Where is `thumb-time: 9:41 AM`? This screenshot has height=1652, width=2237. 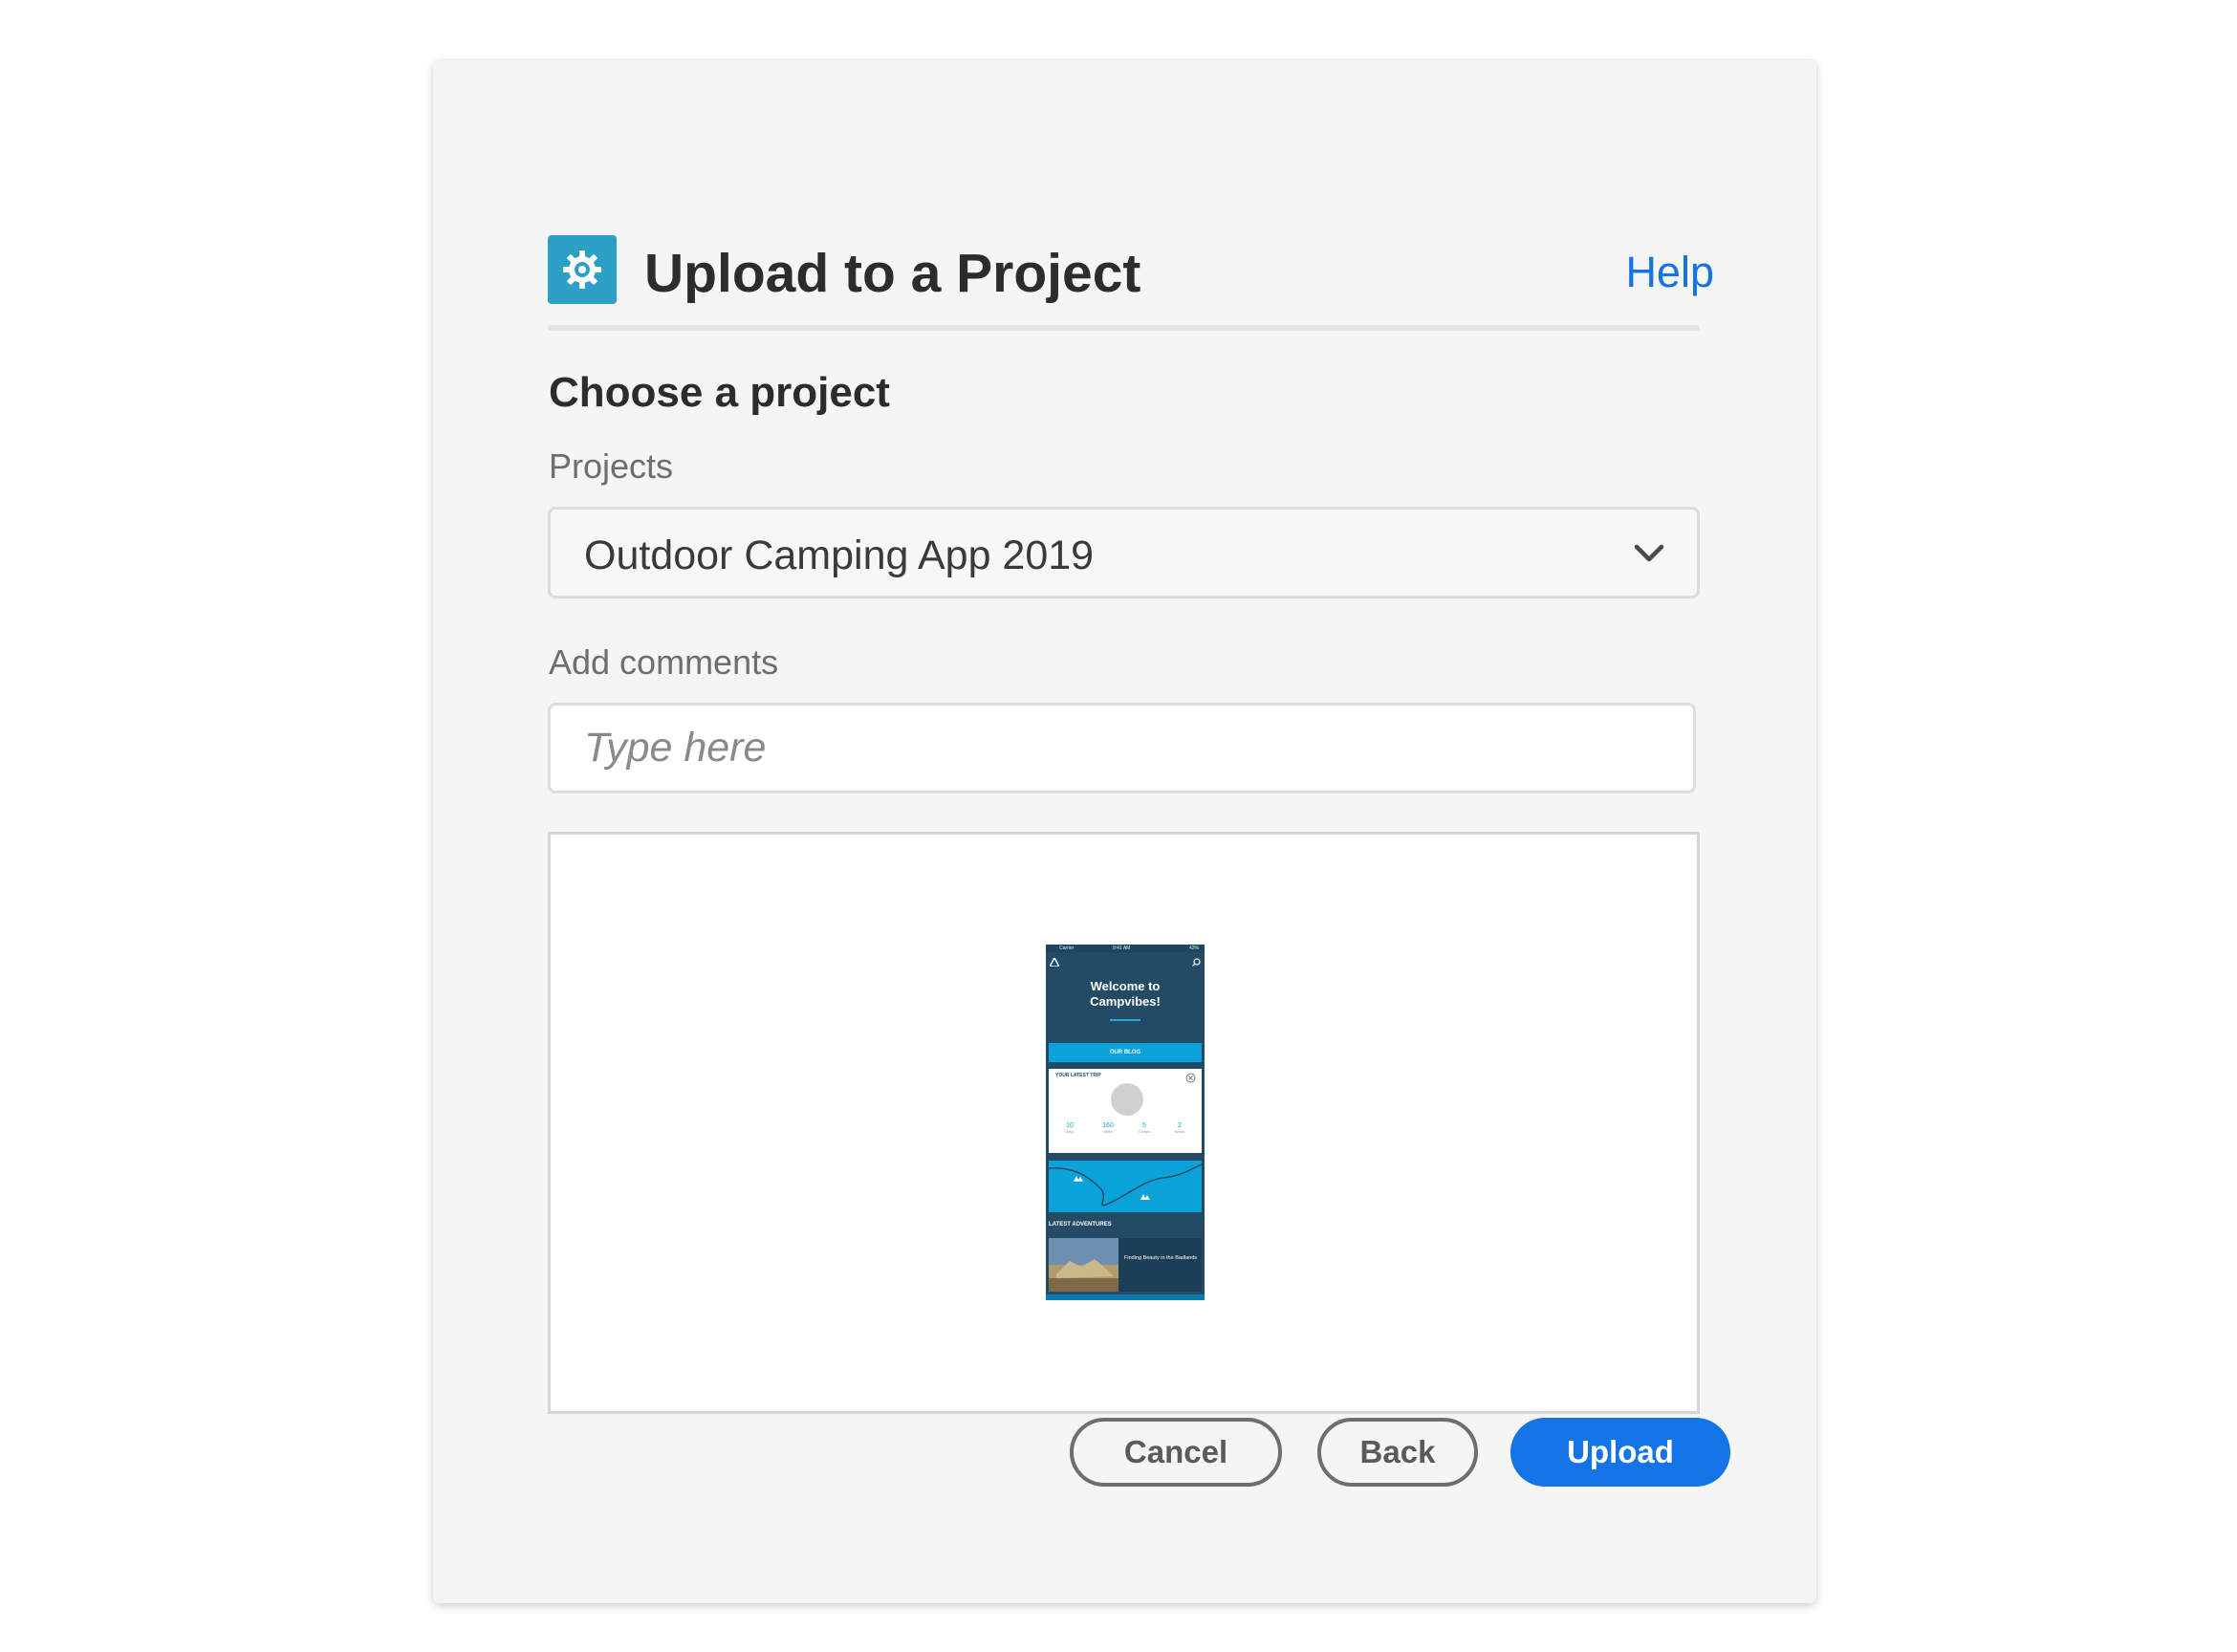 thumb-time: 9:41 AM is located at coordinates (1122, 948).